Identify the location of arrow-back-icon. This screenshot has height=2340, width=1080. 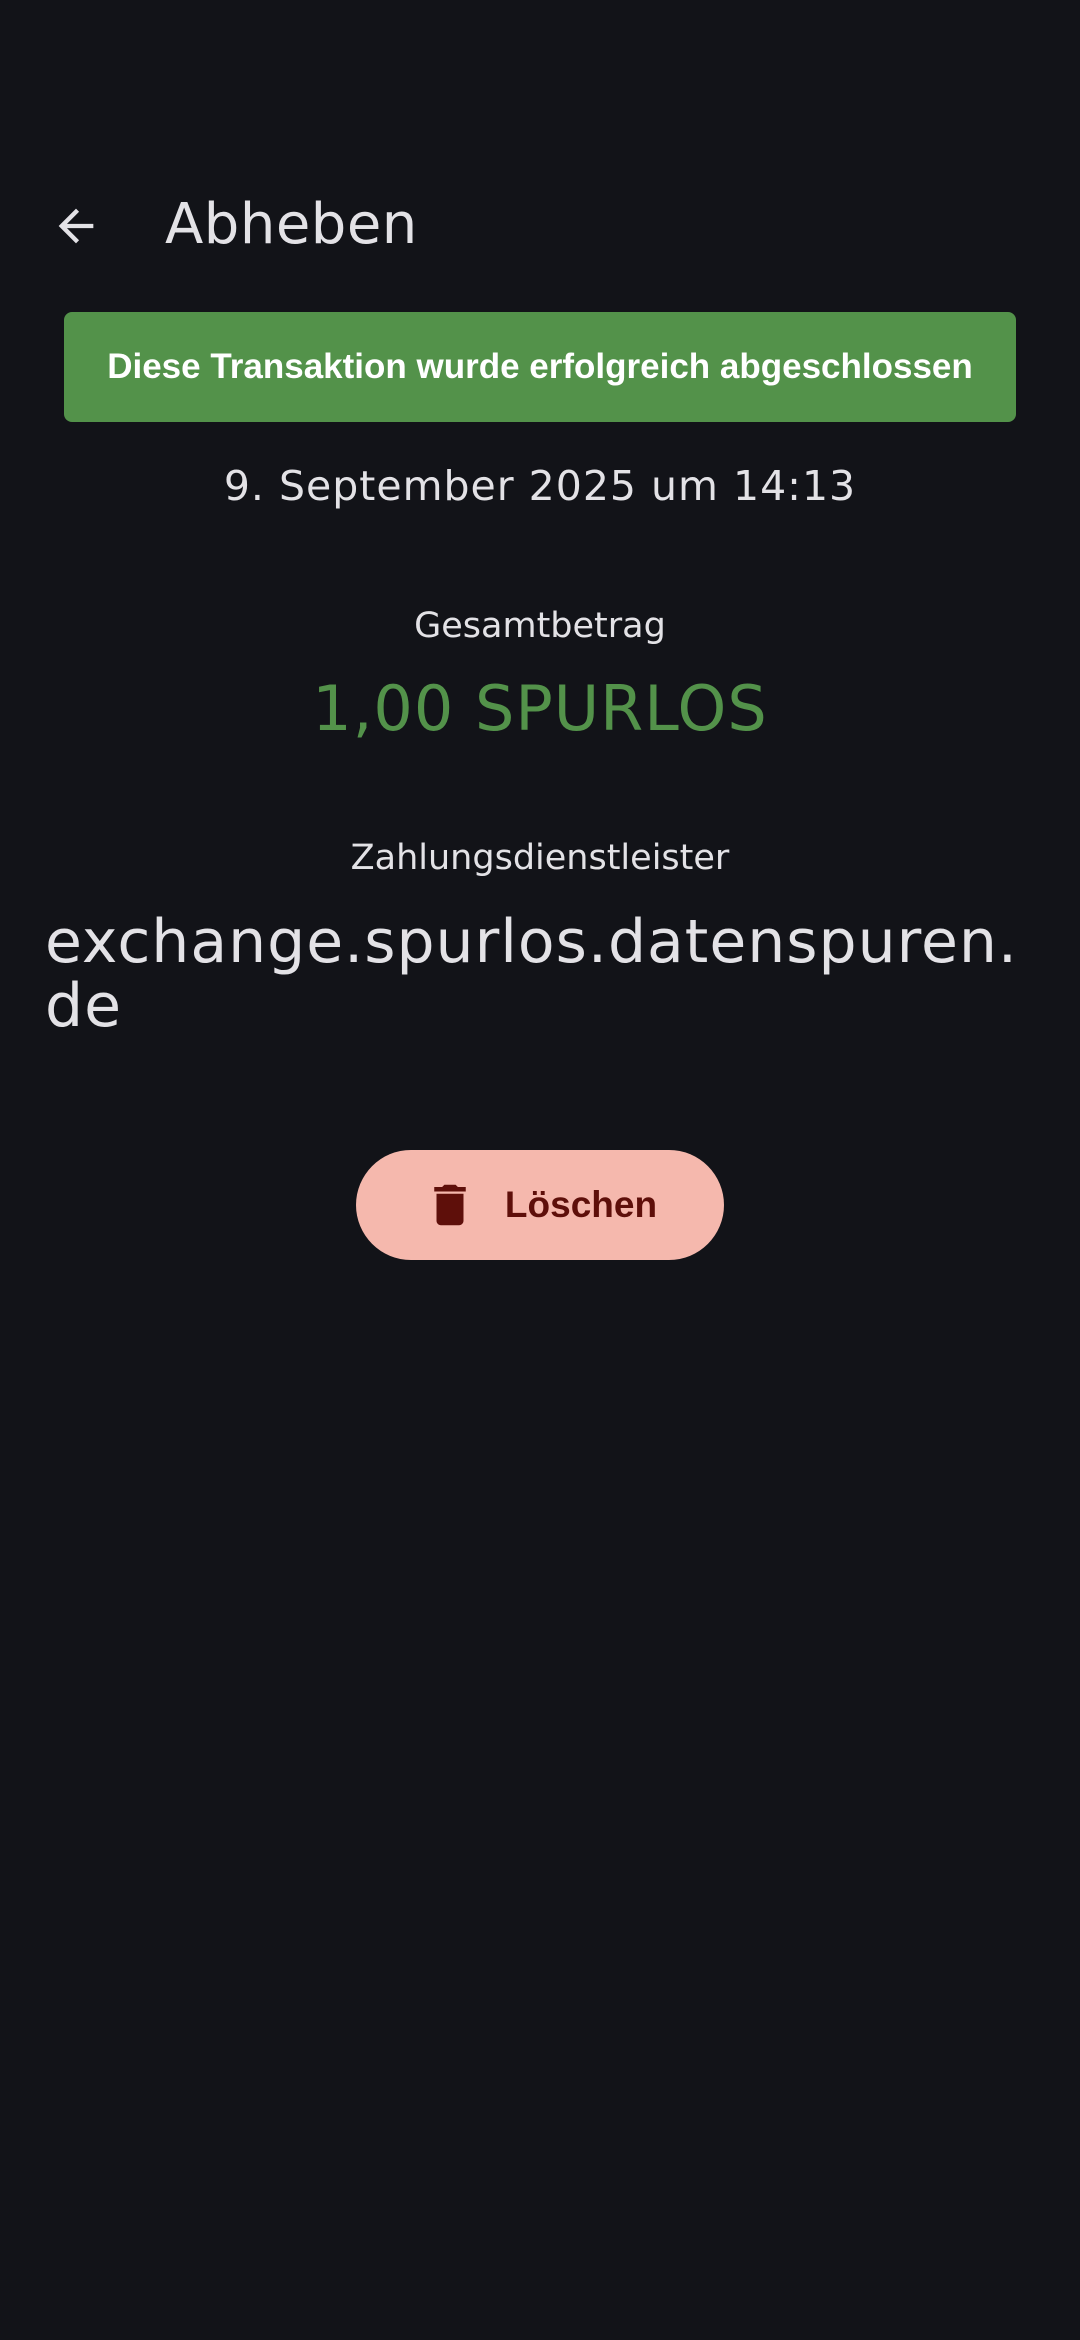
(76, 226).